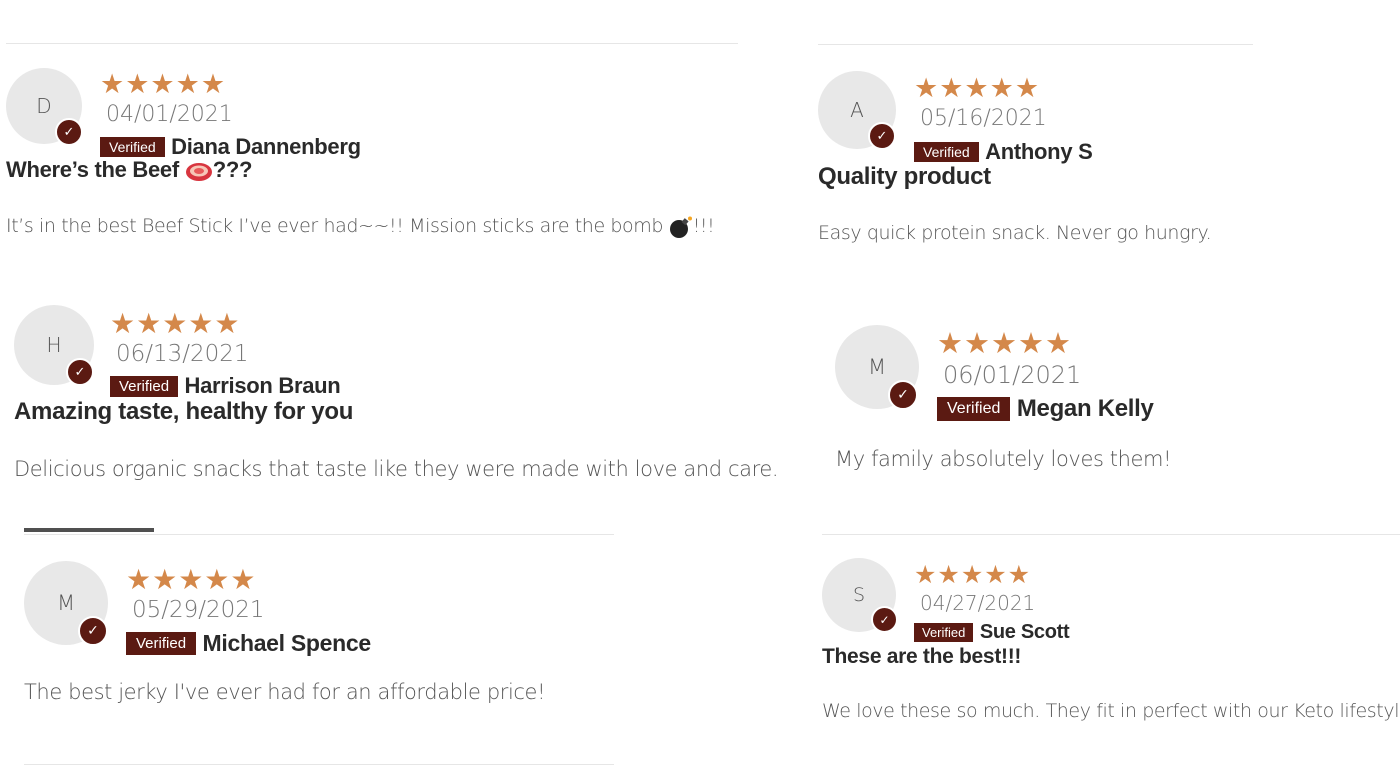 Image resolution: width=1400 pixels, height=770 pixels. Describe the element at coordinates (184, 411) in the screenshot. I see `review-title: Amazing taste, healthy for you` at that location.